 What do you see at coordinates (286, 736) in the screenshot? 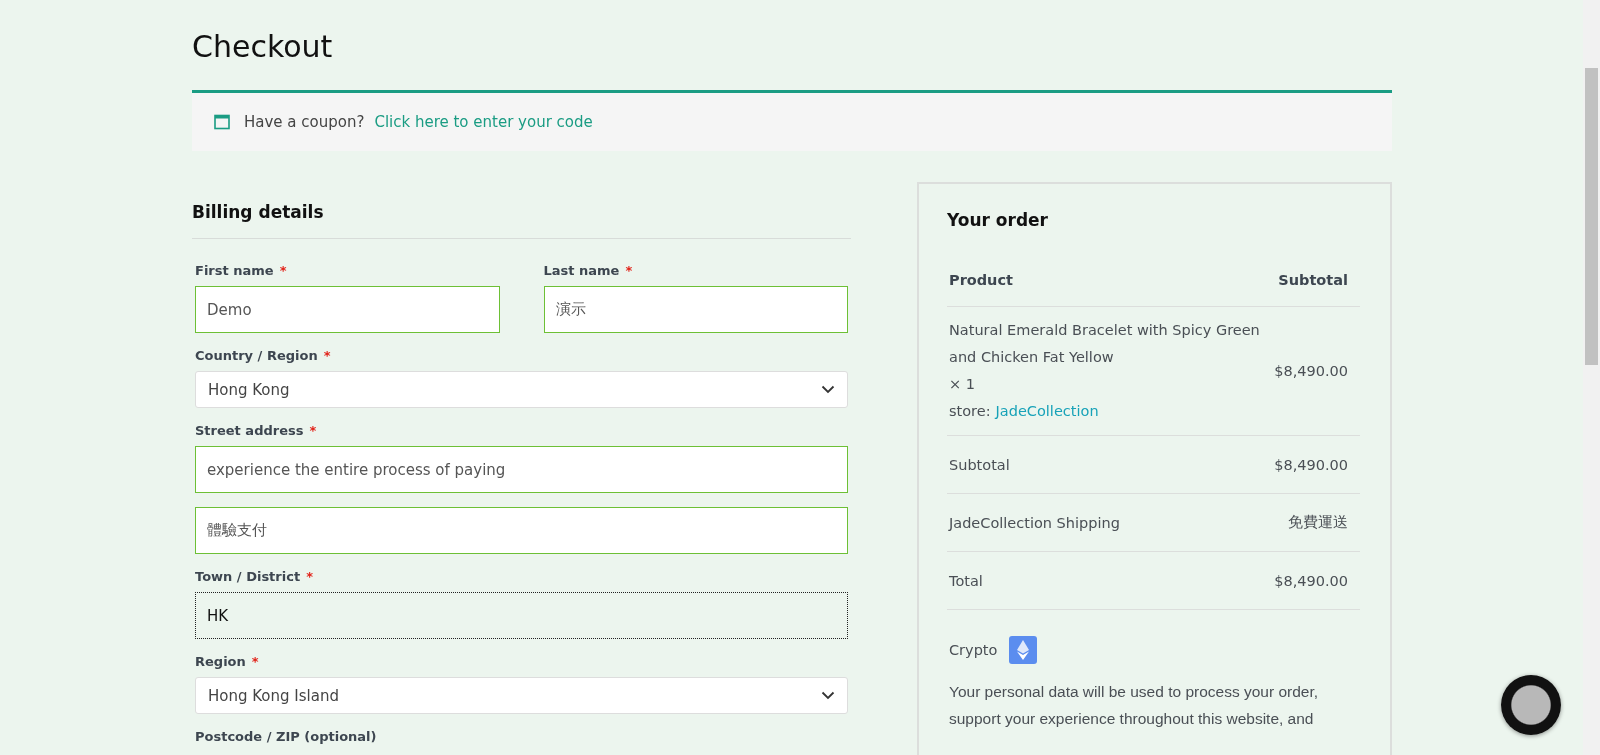
I see `field-label: Postcode / ZIP (optional)` at bounding box center [286, 736].